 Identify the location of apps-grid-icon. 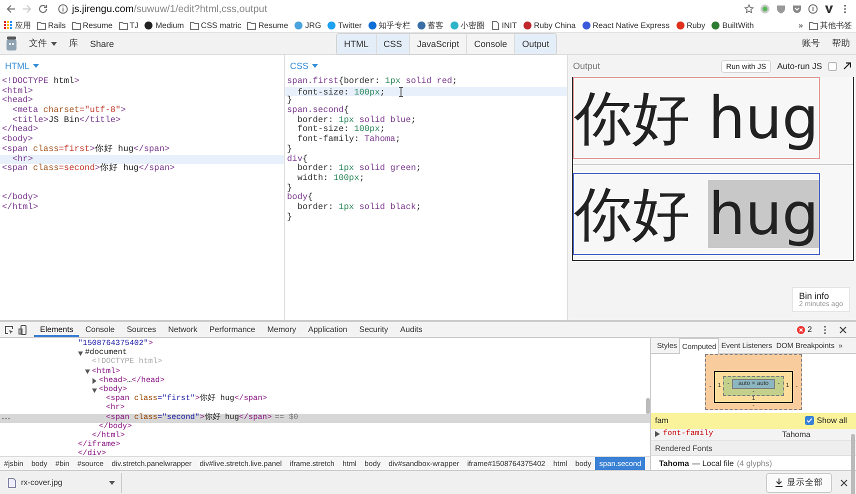
(8, 25).